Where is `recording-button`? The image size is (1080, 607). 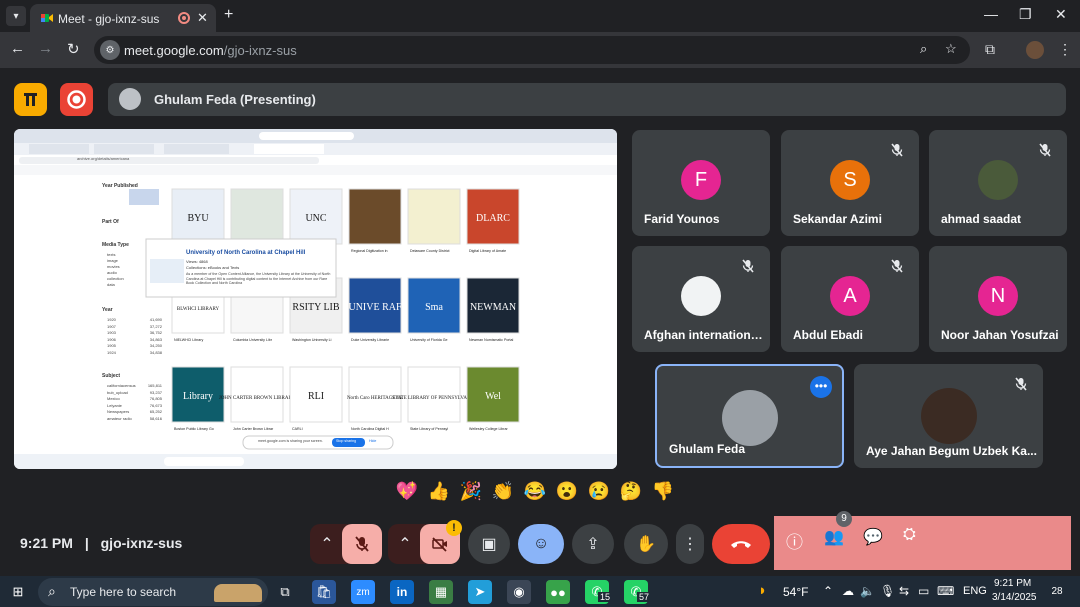
recording-button is located at coordinates (76, 99).